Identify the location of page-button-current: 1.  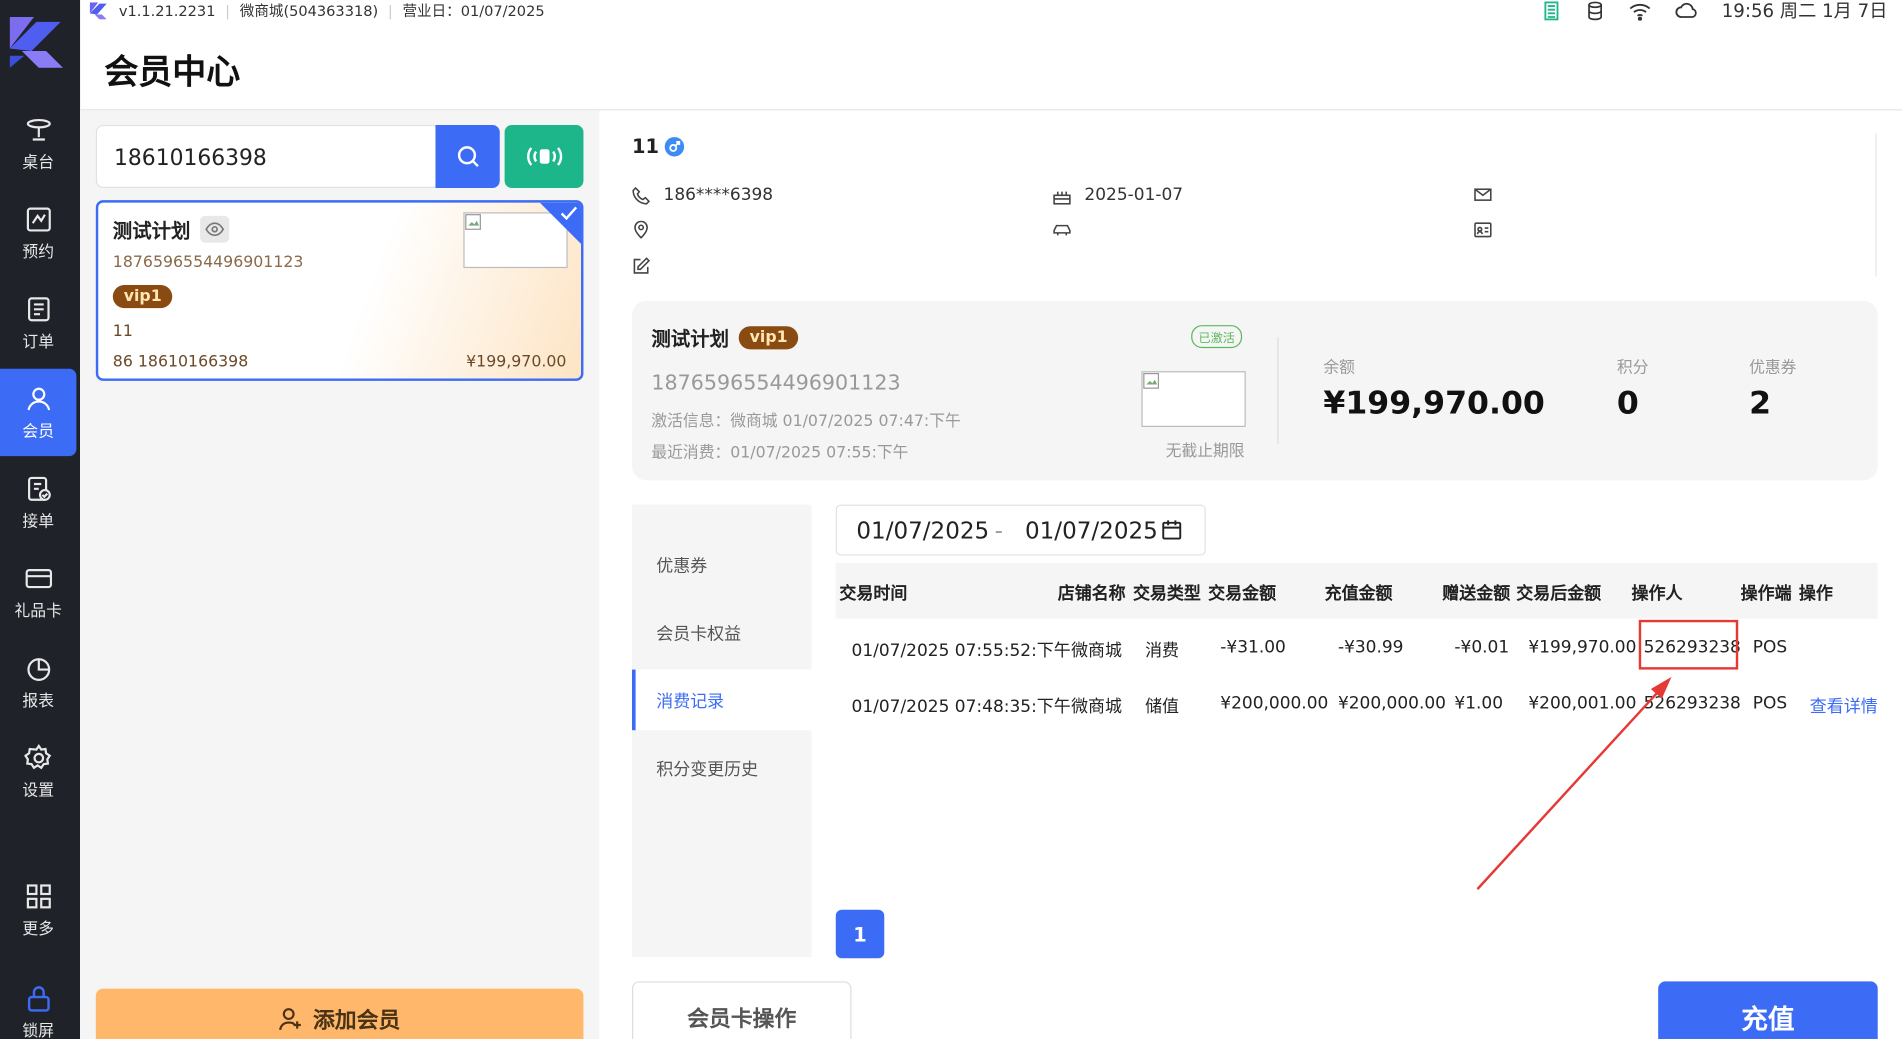
(860, 934).